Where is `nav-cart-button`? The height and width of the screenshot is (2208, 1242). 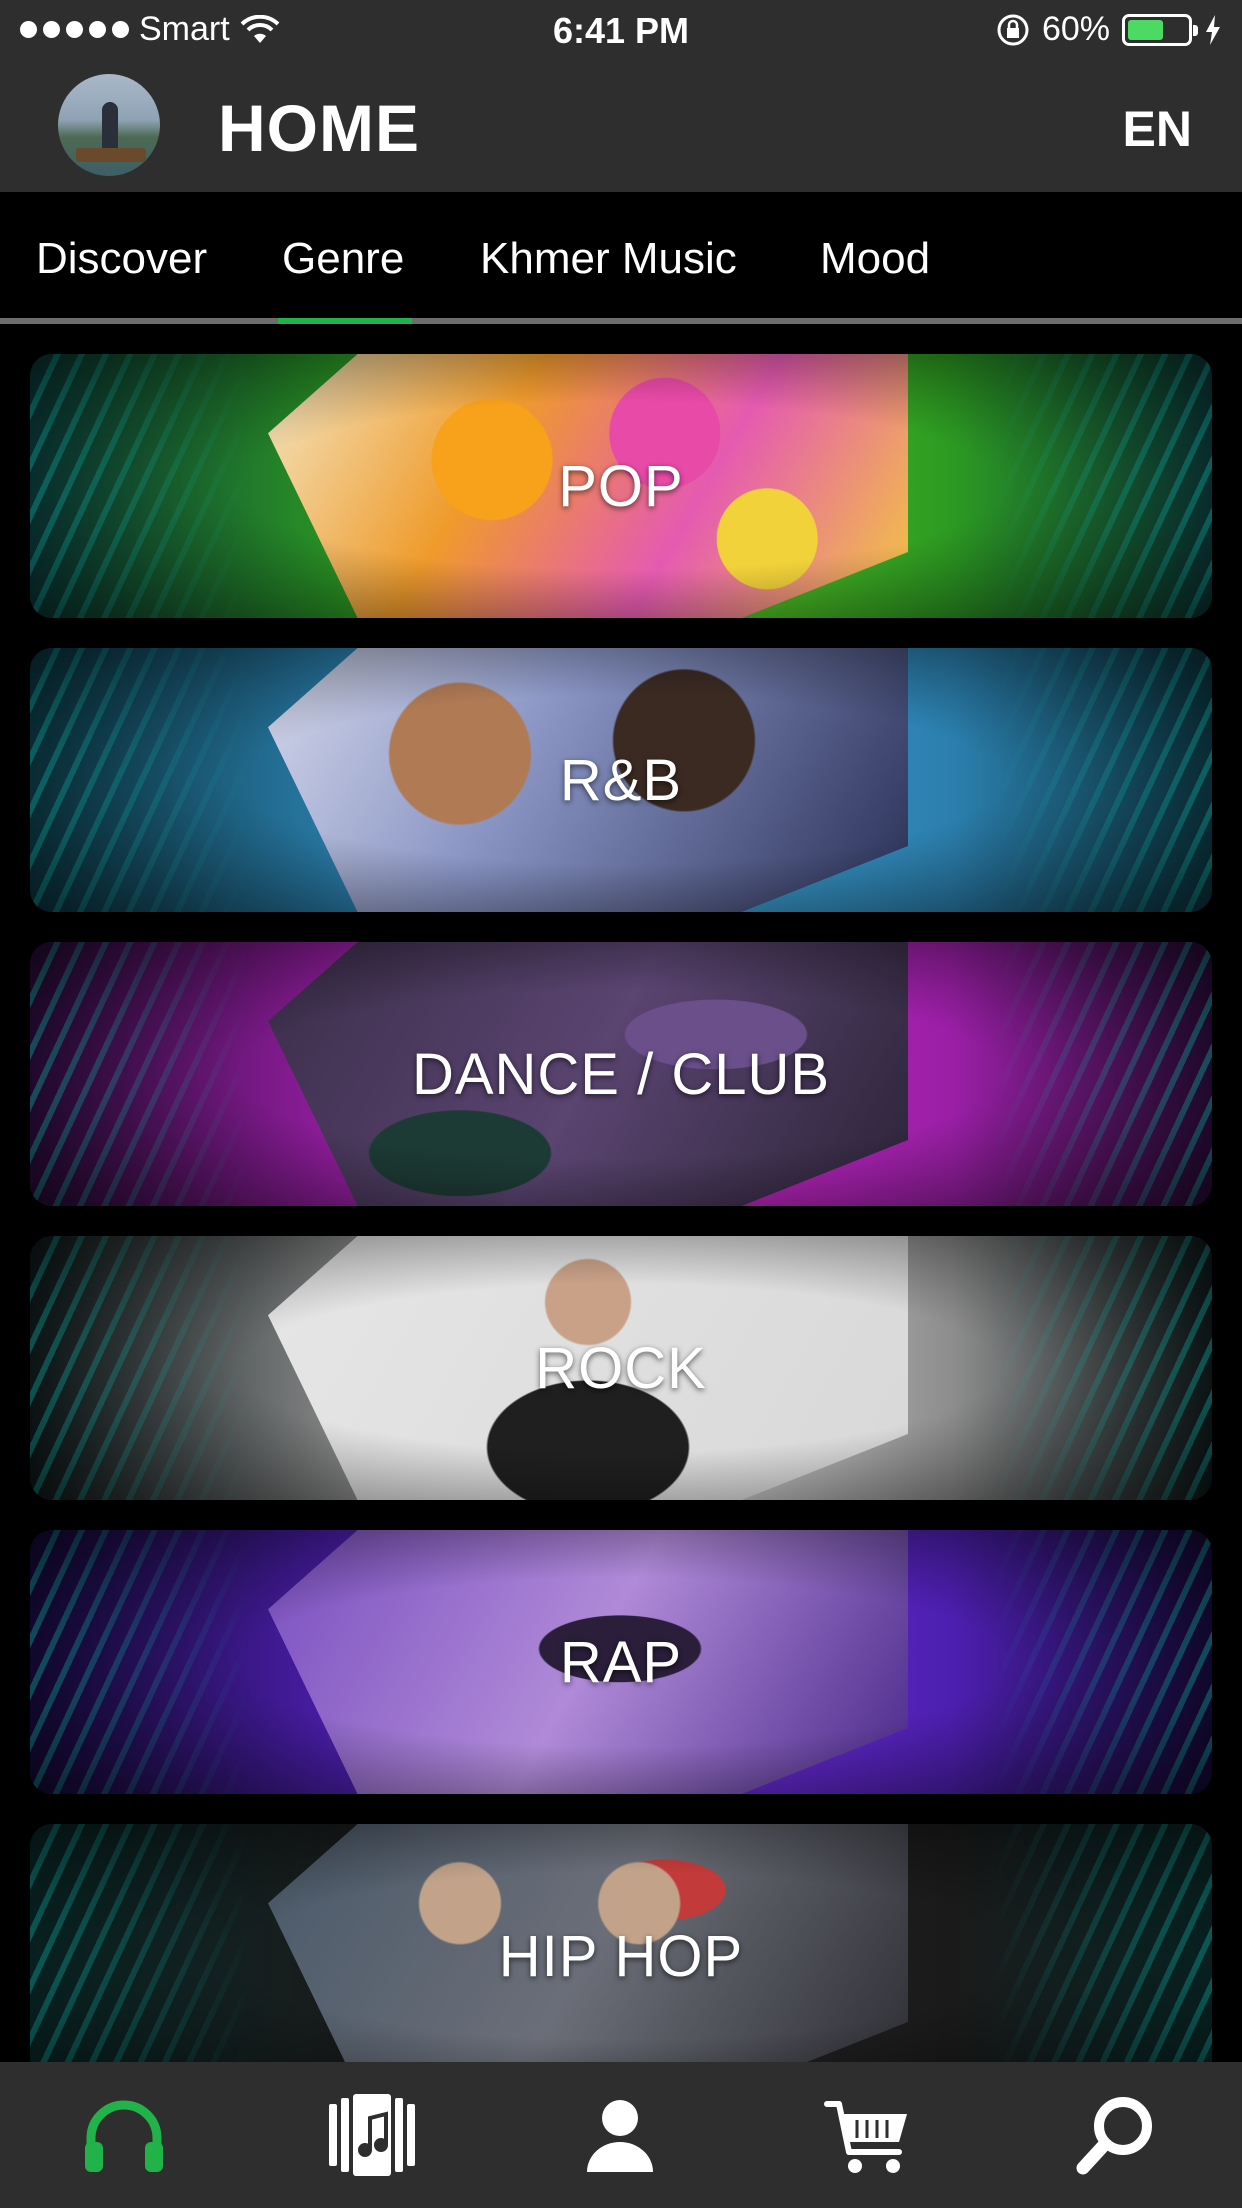
nav-cart-button is located at coordinates (868, 2135).